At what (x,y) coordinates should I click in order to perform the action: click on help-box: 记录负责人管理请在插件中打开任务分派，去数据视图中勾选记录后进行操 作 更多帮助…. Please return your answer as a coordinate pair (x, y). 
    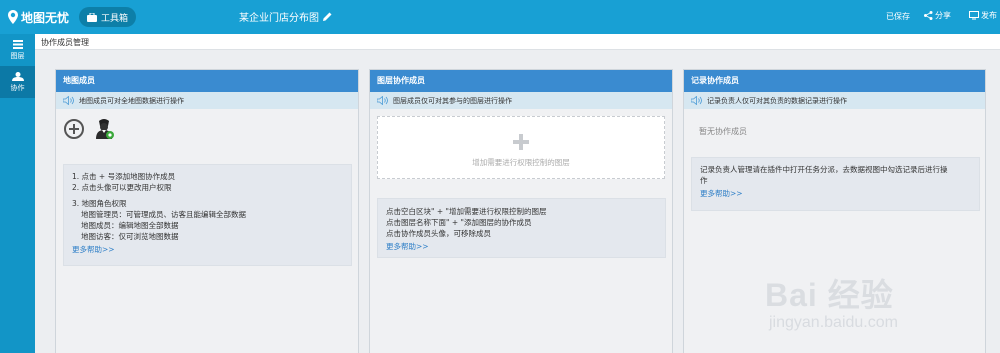
    Looking at the image, I should click on (835, 184).